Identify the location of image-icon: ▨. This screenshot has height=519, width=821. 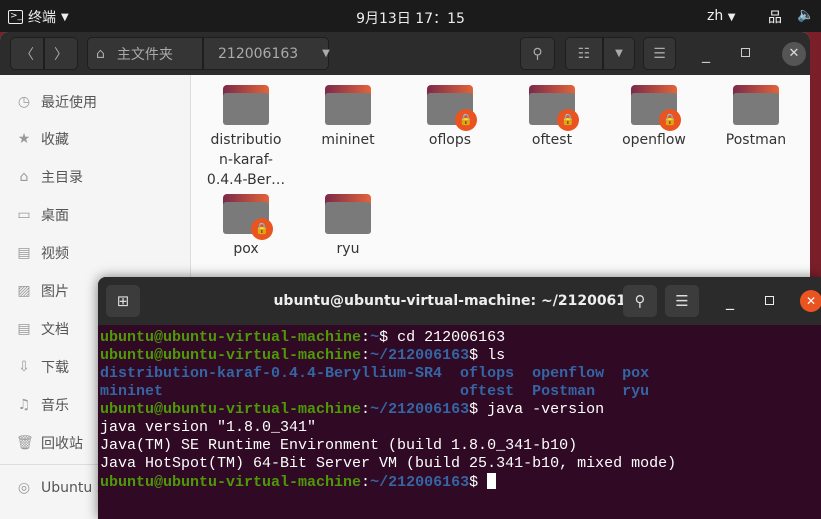
(24, 291).